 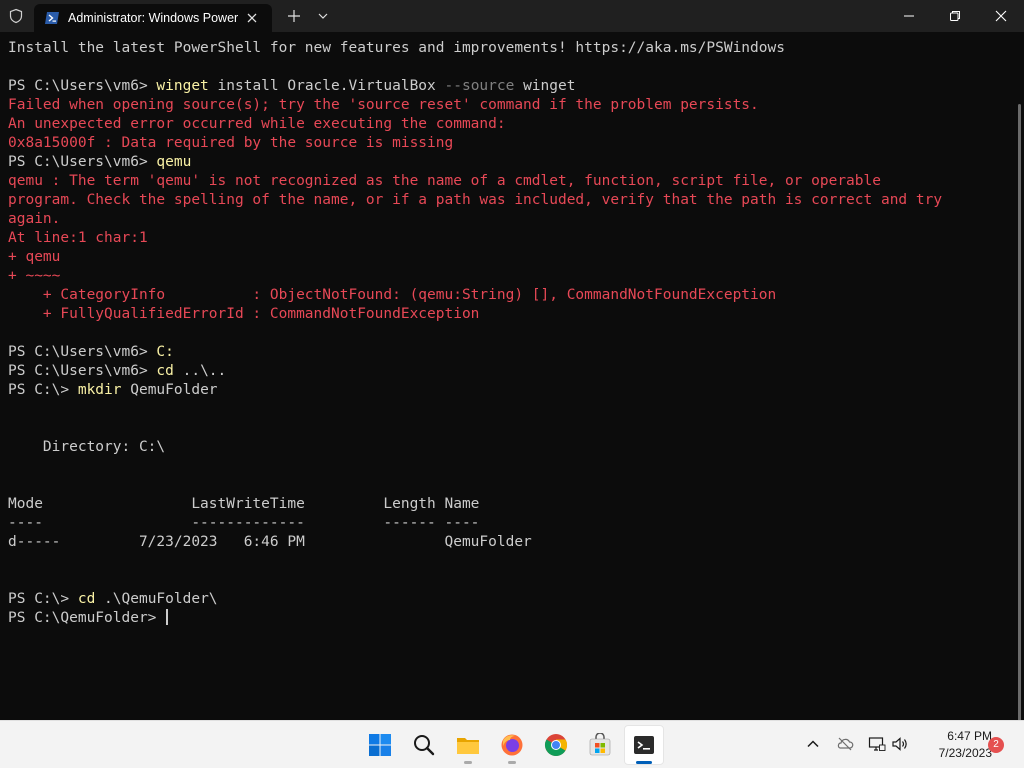 I want to click on firefox-button, so click(x=512, y=745).